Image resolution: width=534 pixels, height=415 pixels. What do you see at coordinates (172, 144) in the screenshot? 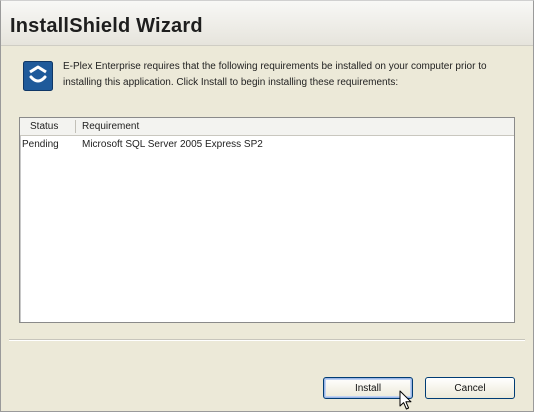
I see `row-requirement: Microsoft SQL Server 2005 Express SP2` at bounding box center [172, 144].